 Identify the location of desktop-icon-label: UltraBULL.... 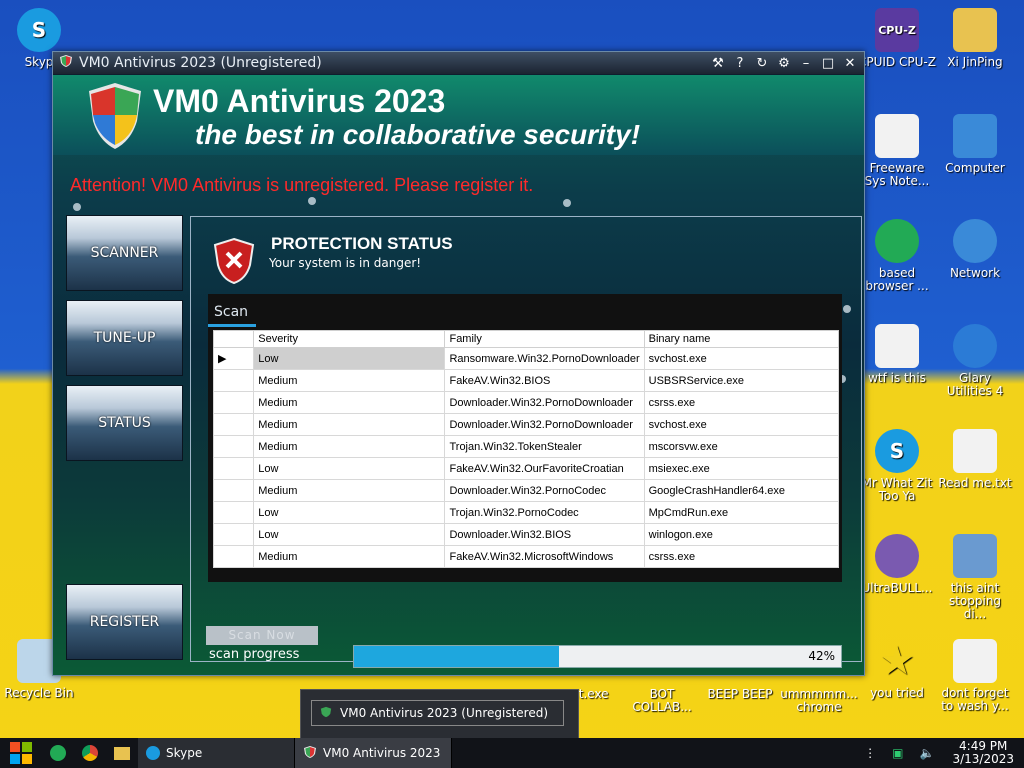
(897, 588).